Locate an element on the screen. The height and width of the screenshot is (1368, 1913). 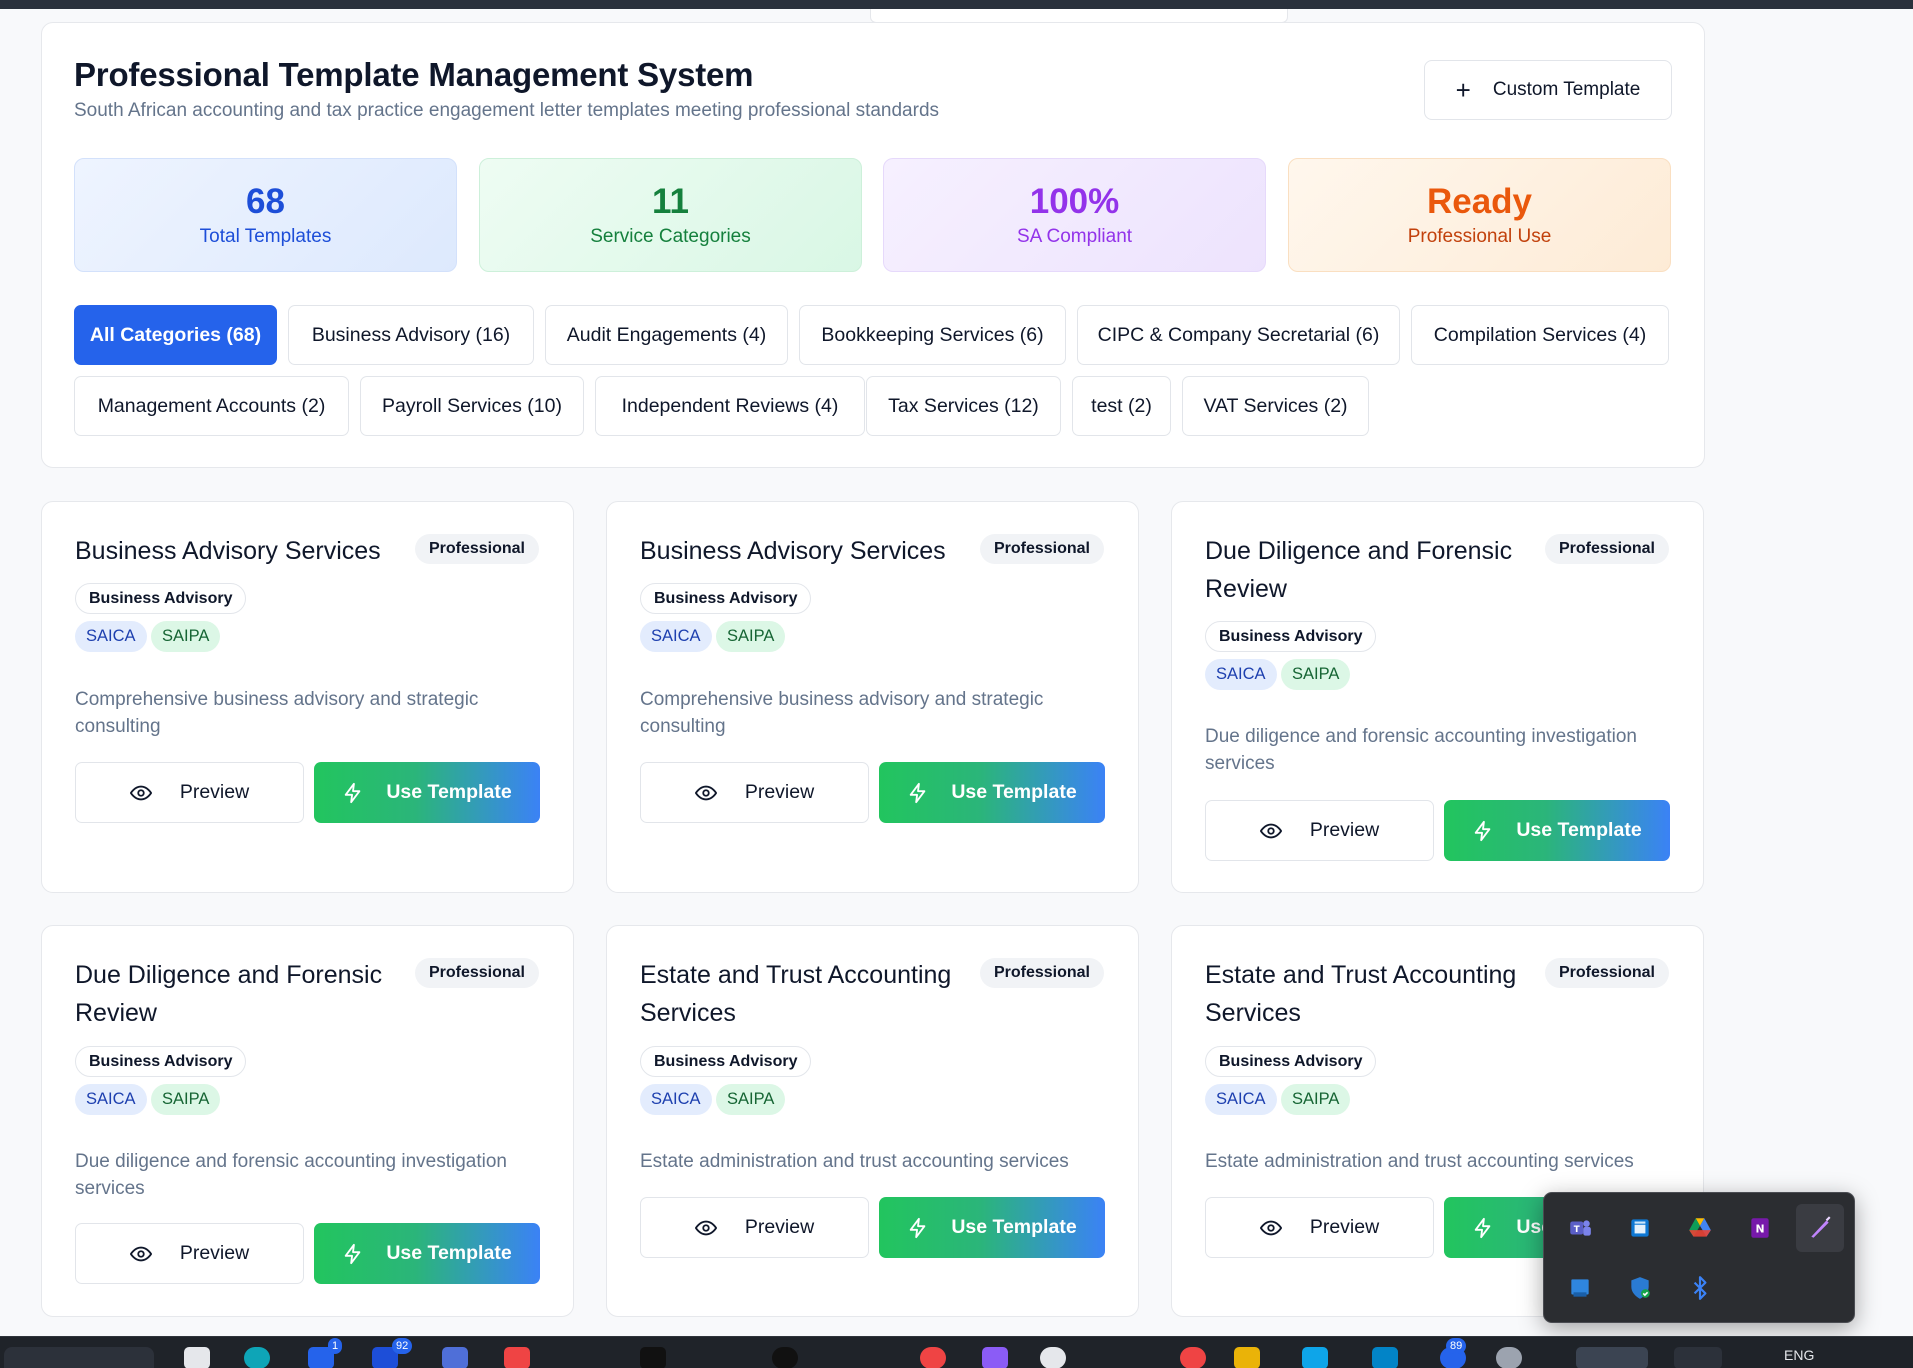
taskbar-search-box is located at coordinates (79, 1357).